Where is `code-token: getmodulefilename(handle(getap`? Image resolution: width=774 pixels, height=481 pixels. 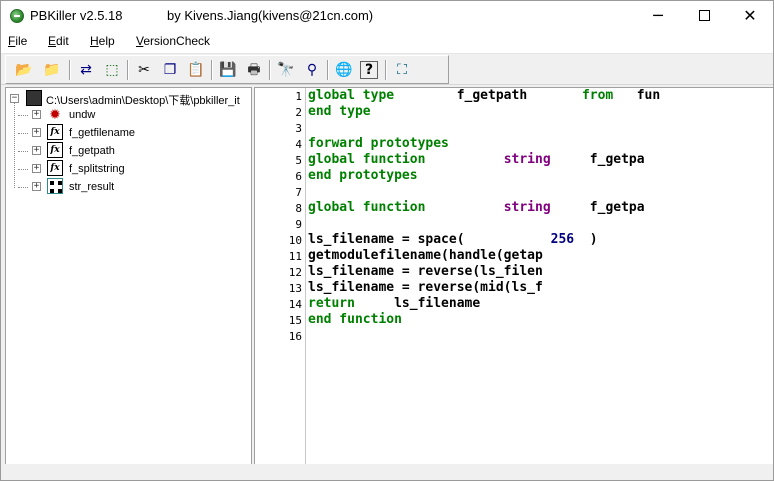 code-token: getmodulefilename(handle(getap is located at coordinates (425, 255).